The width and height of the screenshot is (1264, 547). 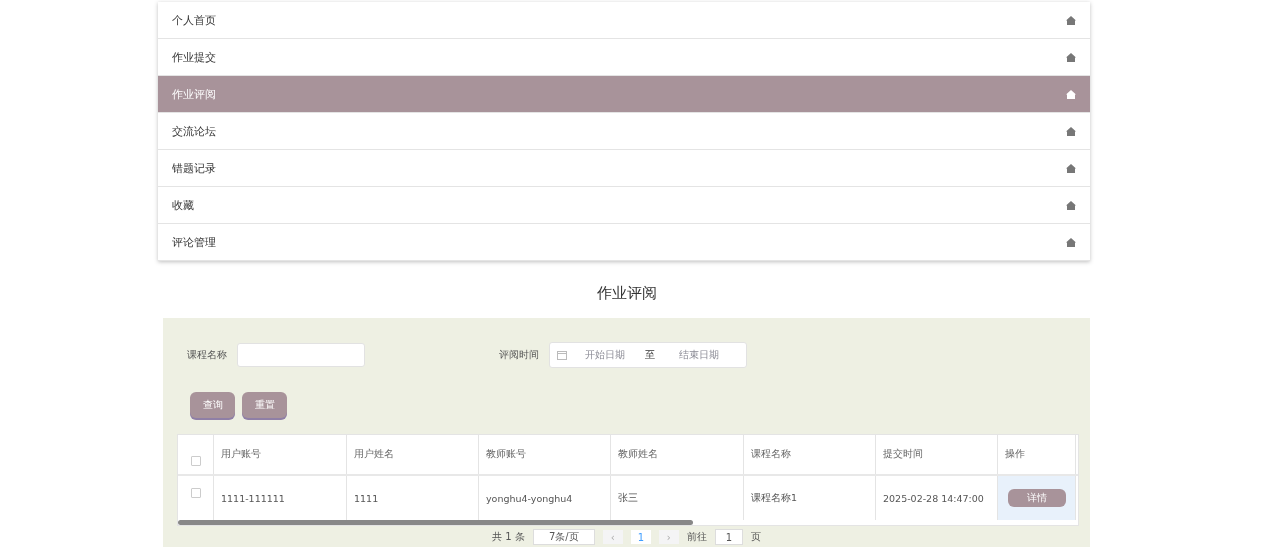 What do you see at coordinates (624, 131) in the screenshot?
I see `menu-item: 交流论坛` at bounding box center [624, 131].